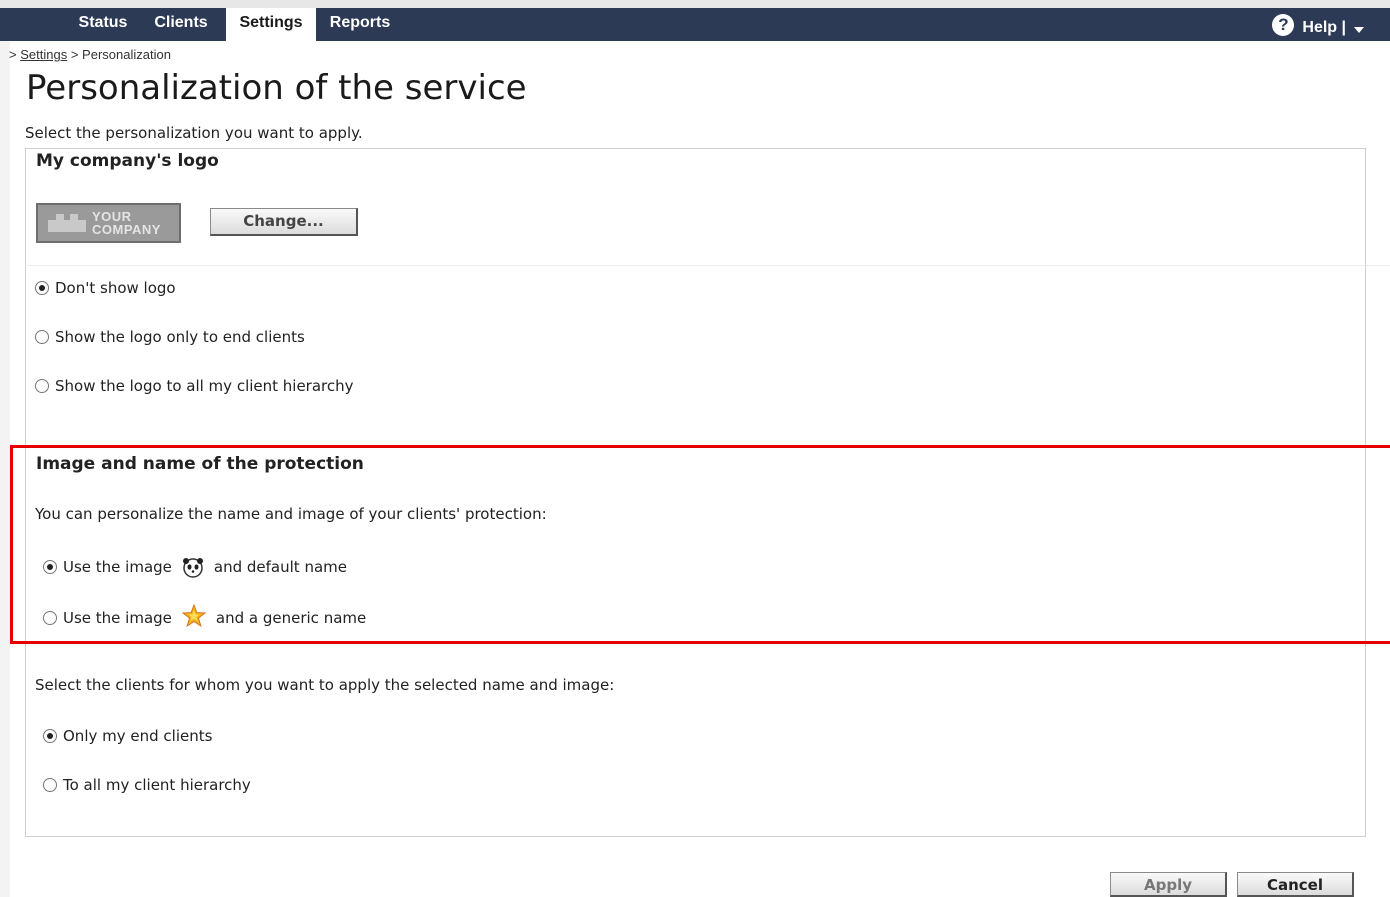 The image size is (1390, 897). I want to click on chevron-down-icon, so click(1359, 29).